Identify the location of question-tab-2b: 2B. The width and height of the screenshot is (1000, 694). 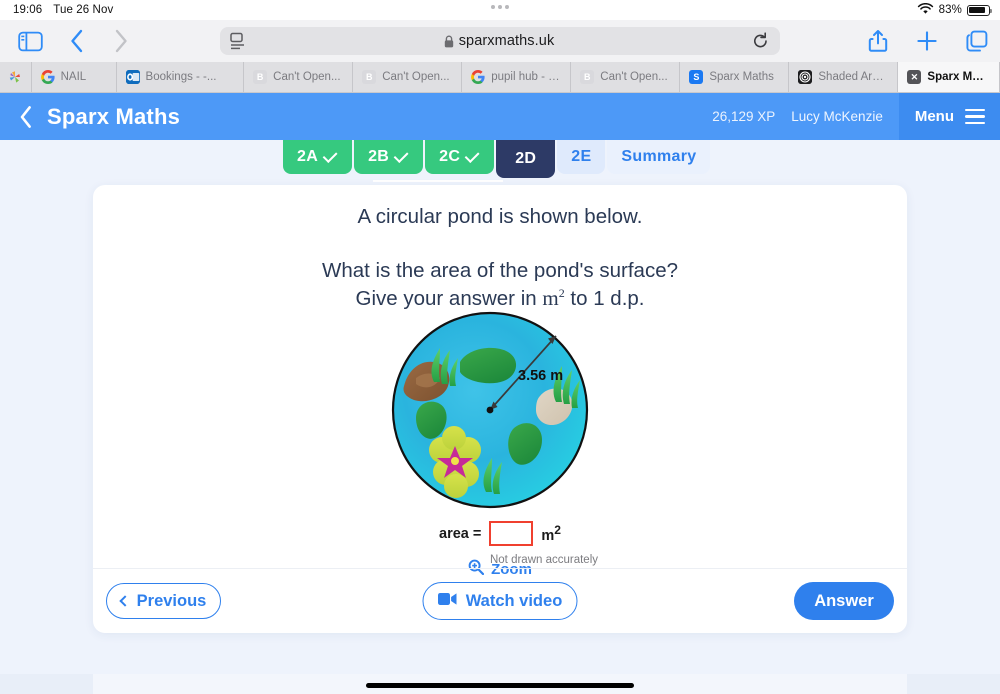
(389, 157).